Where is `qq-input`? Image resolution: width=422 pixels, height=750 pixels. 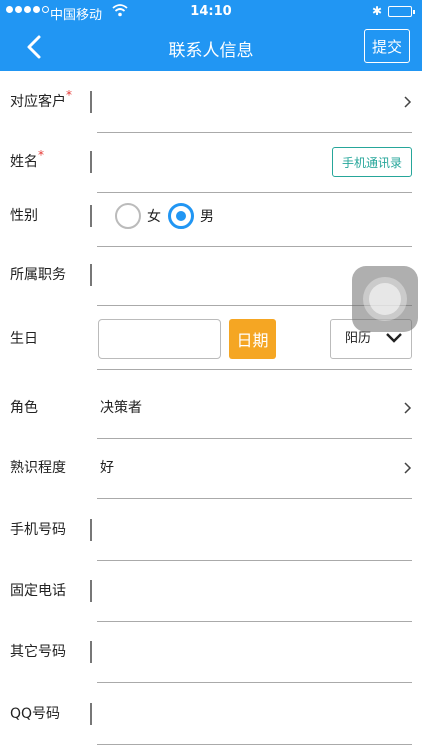
qq-input is located at coordinates (250, 714).